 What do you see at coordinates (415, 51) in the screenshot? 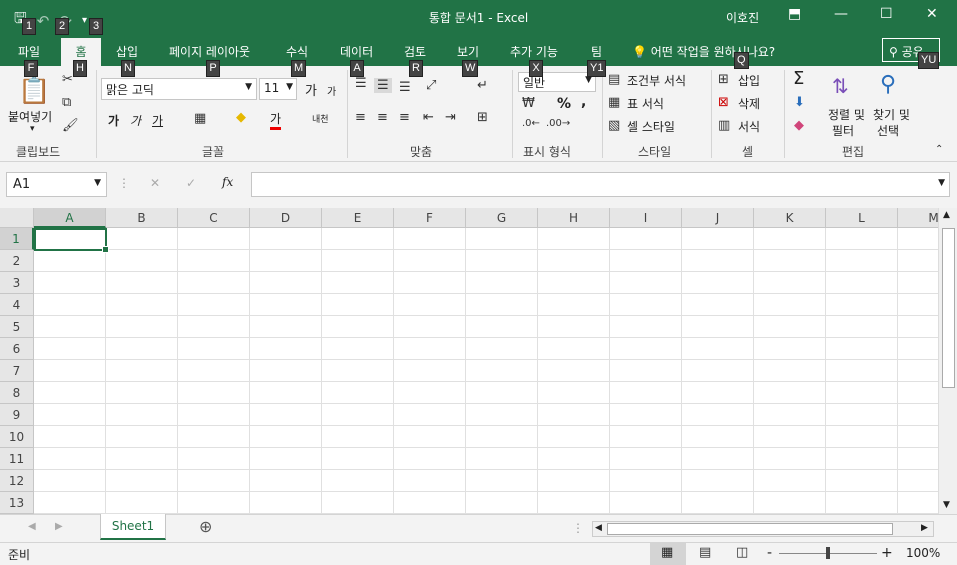
I see `tab-review: 검토` at bounding box center [415, 51].